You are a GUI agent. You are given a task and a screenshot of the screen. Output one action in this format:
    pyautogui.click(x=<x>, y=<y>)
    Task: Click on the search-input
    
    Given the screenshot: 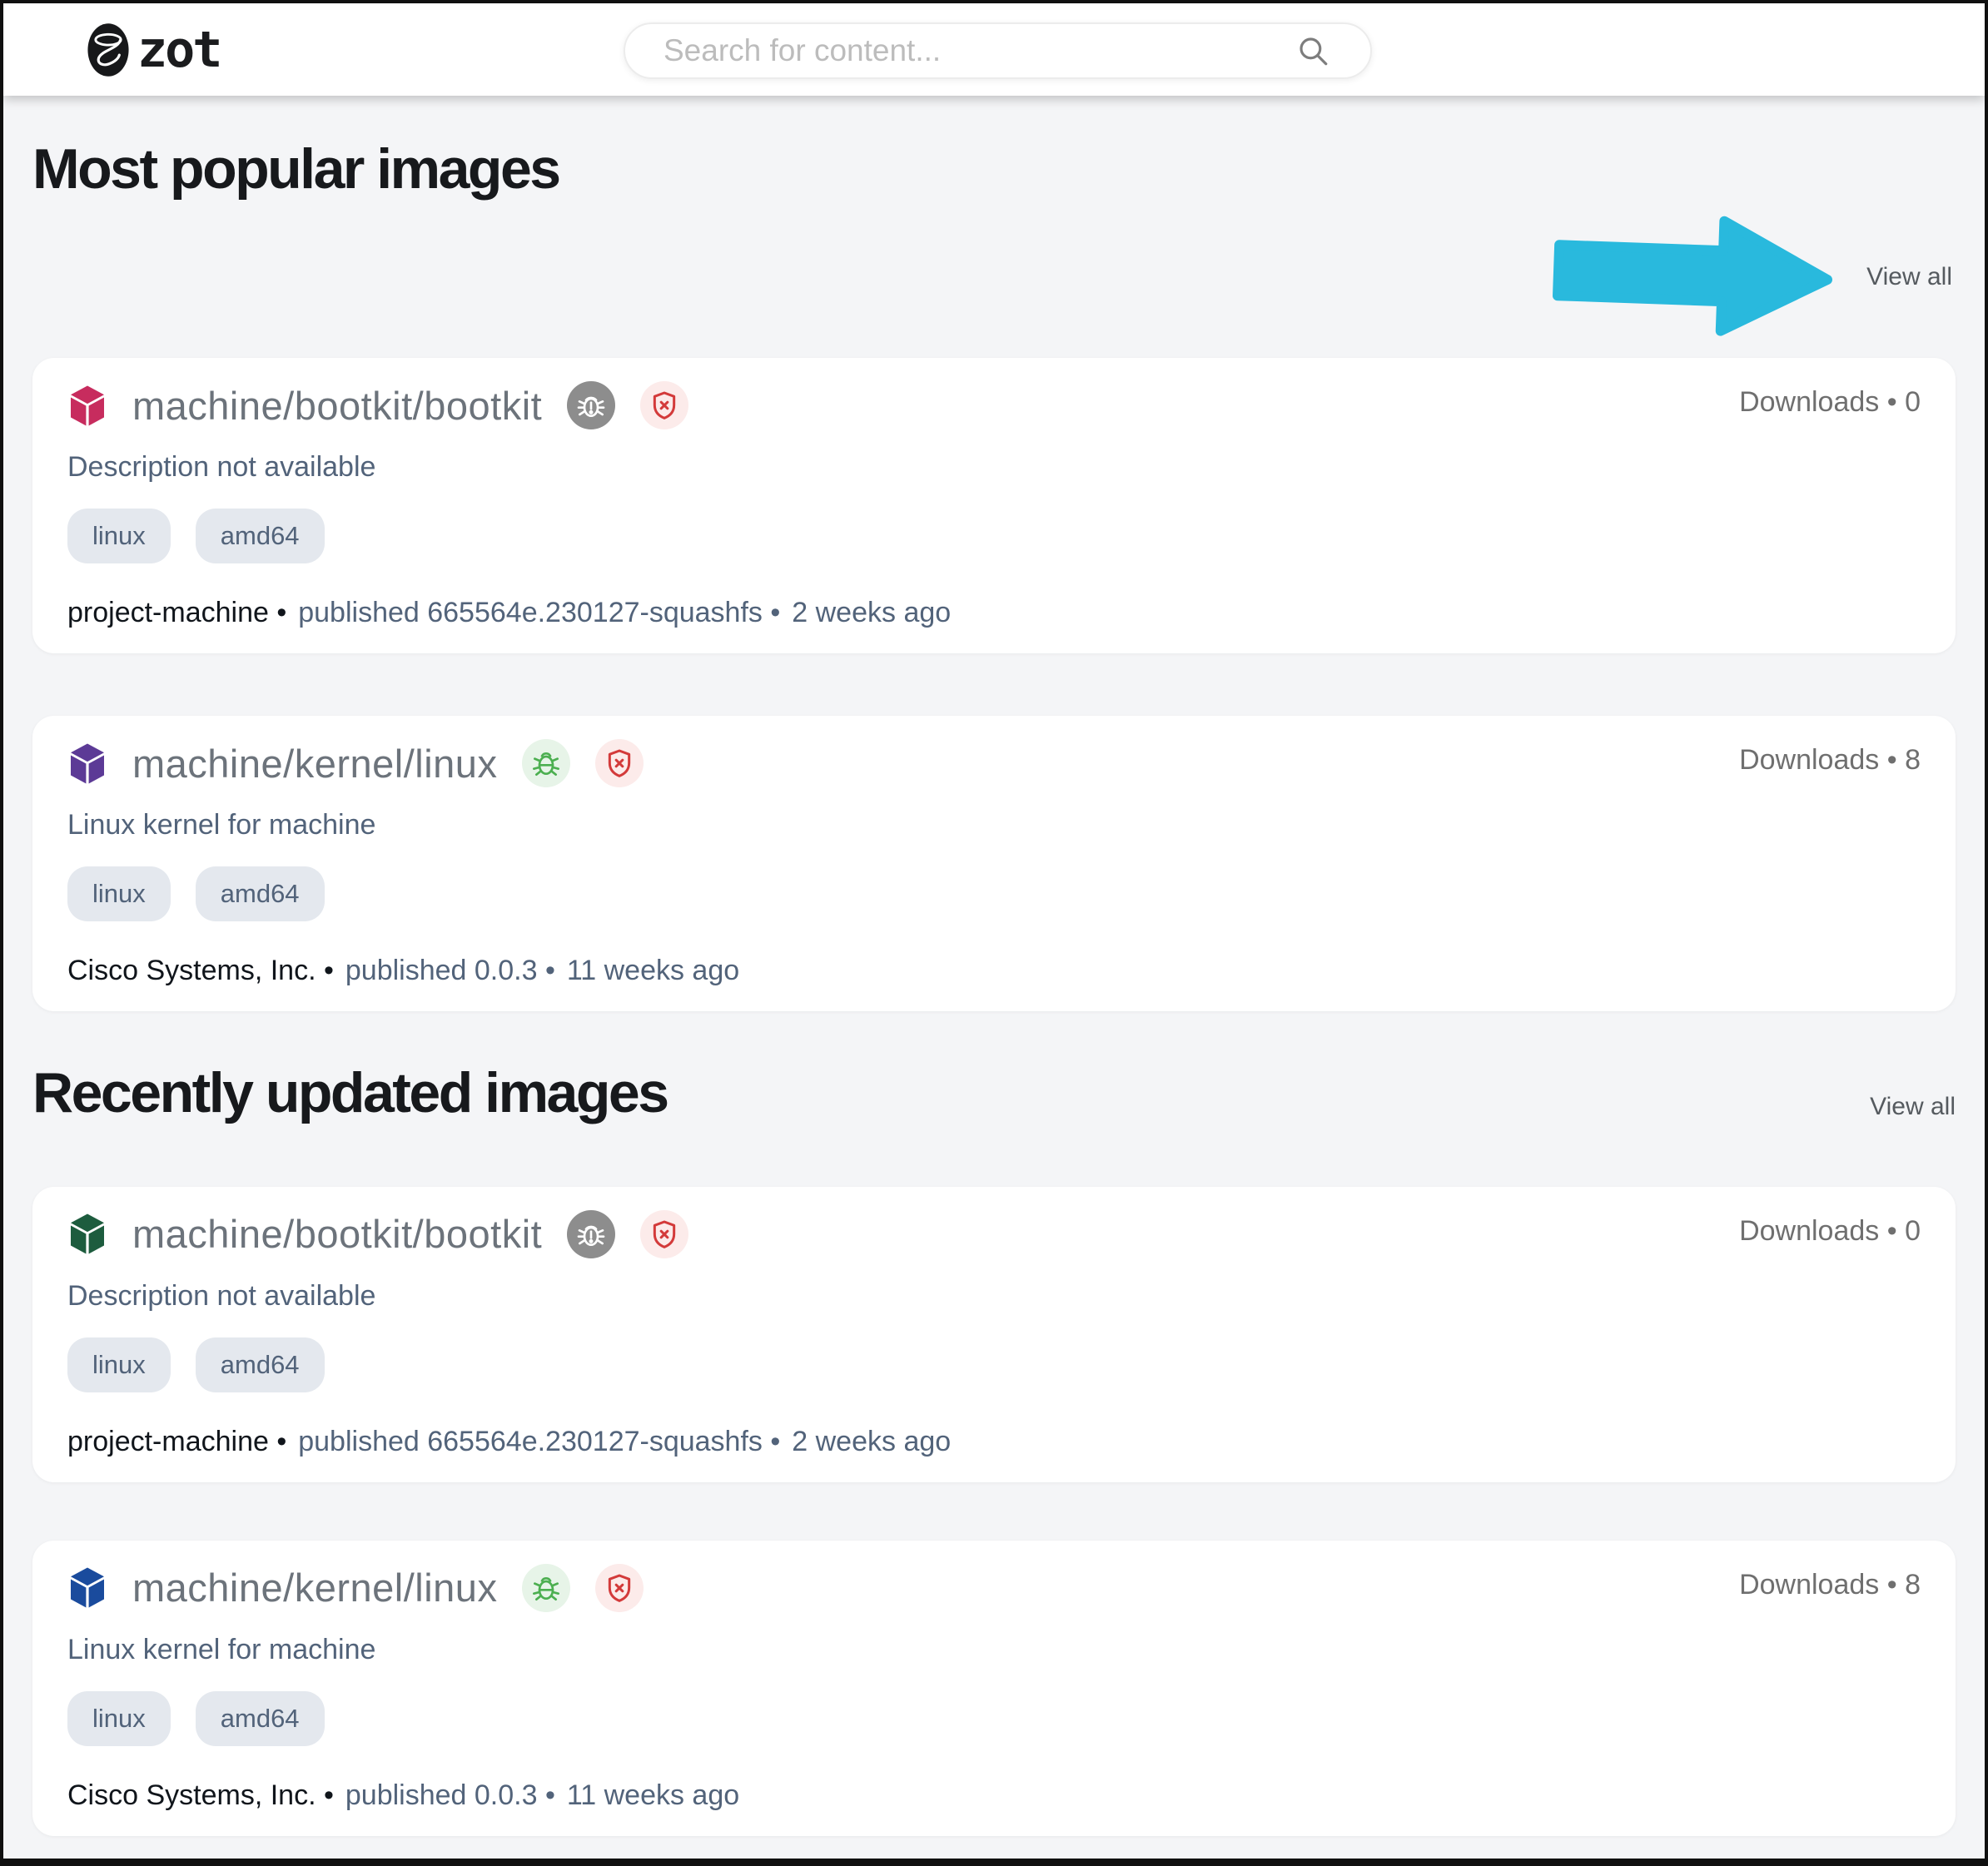 What is the action you would take?
    pyautogui.click(x=978, y=50)
    